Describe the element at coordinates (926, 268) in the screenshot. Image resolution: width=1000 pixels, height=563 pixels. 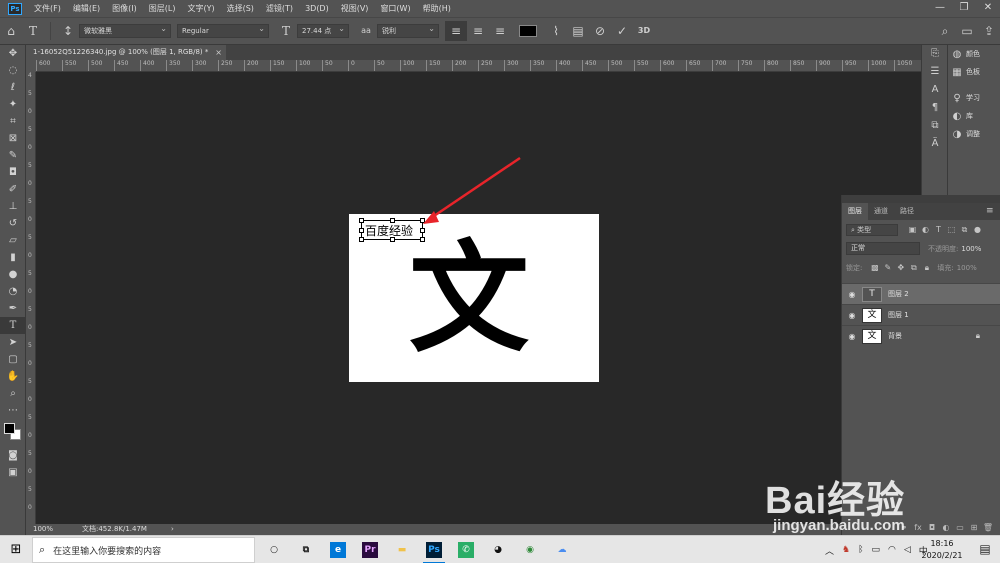
I see `lock-all-icon: 🔒︎` at that location.